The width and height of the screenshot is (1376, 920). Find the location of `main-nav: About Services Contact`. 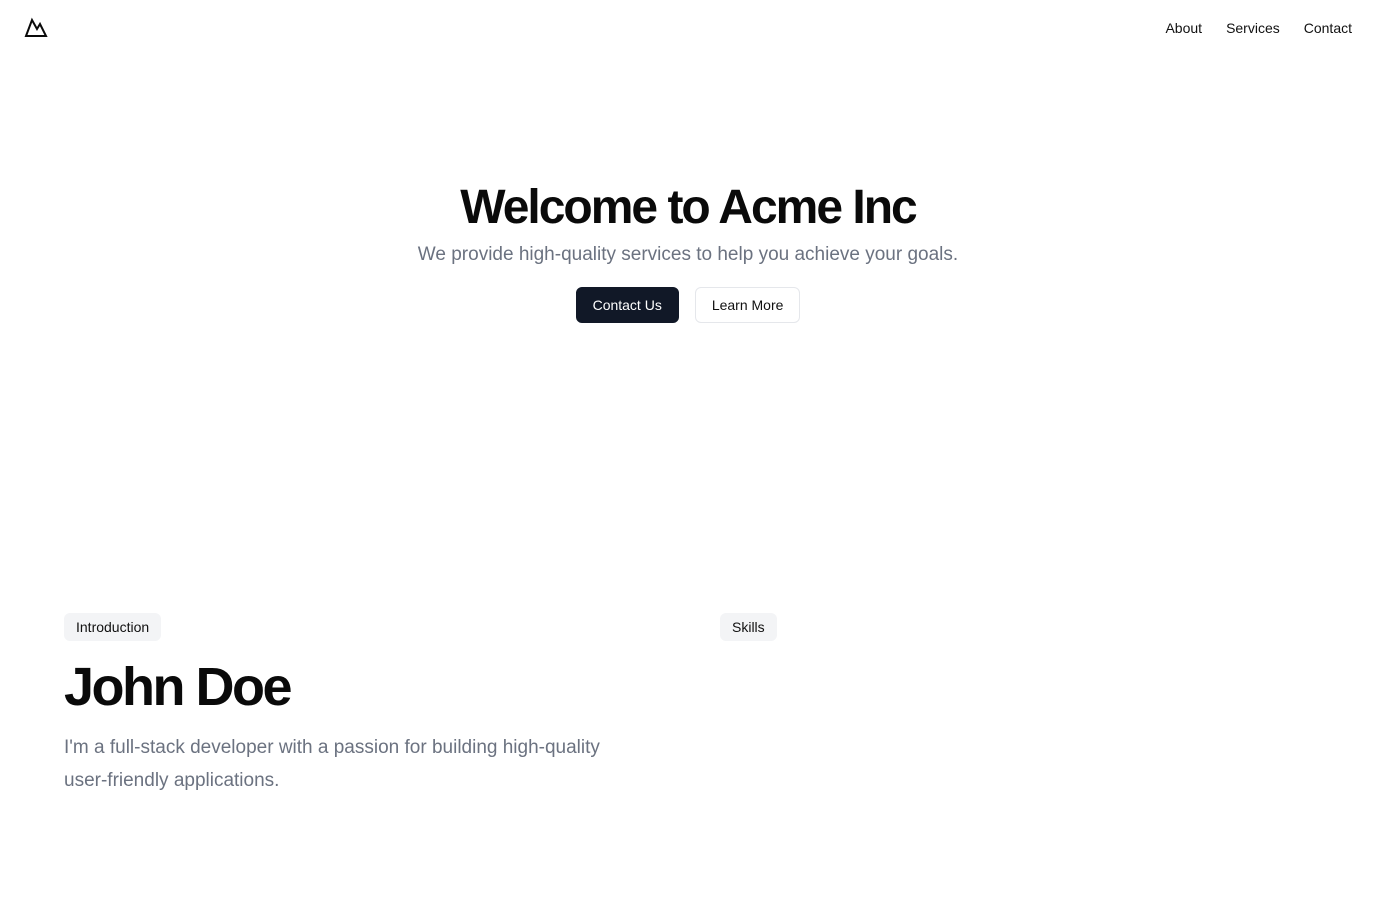

main-nav: About Services Contact is located at coordinates (1258, 28).